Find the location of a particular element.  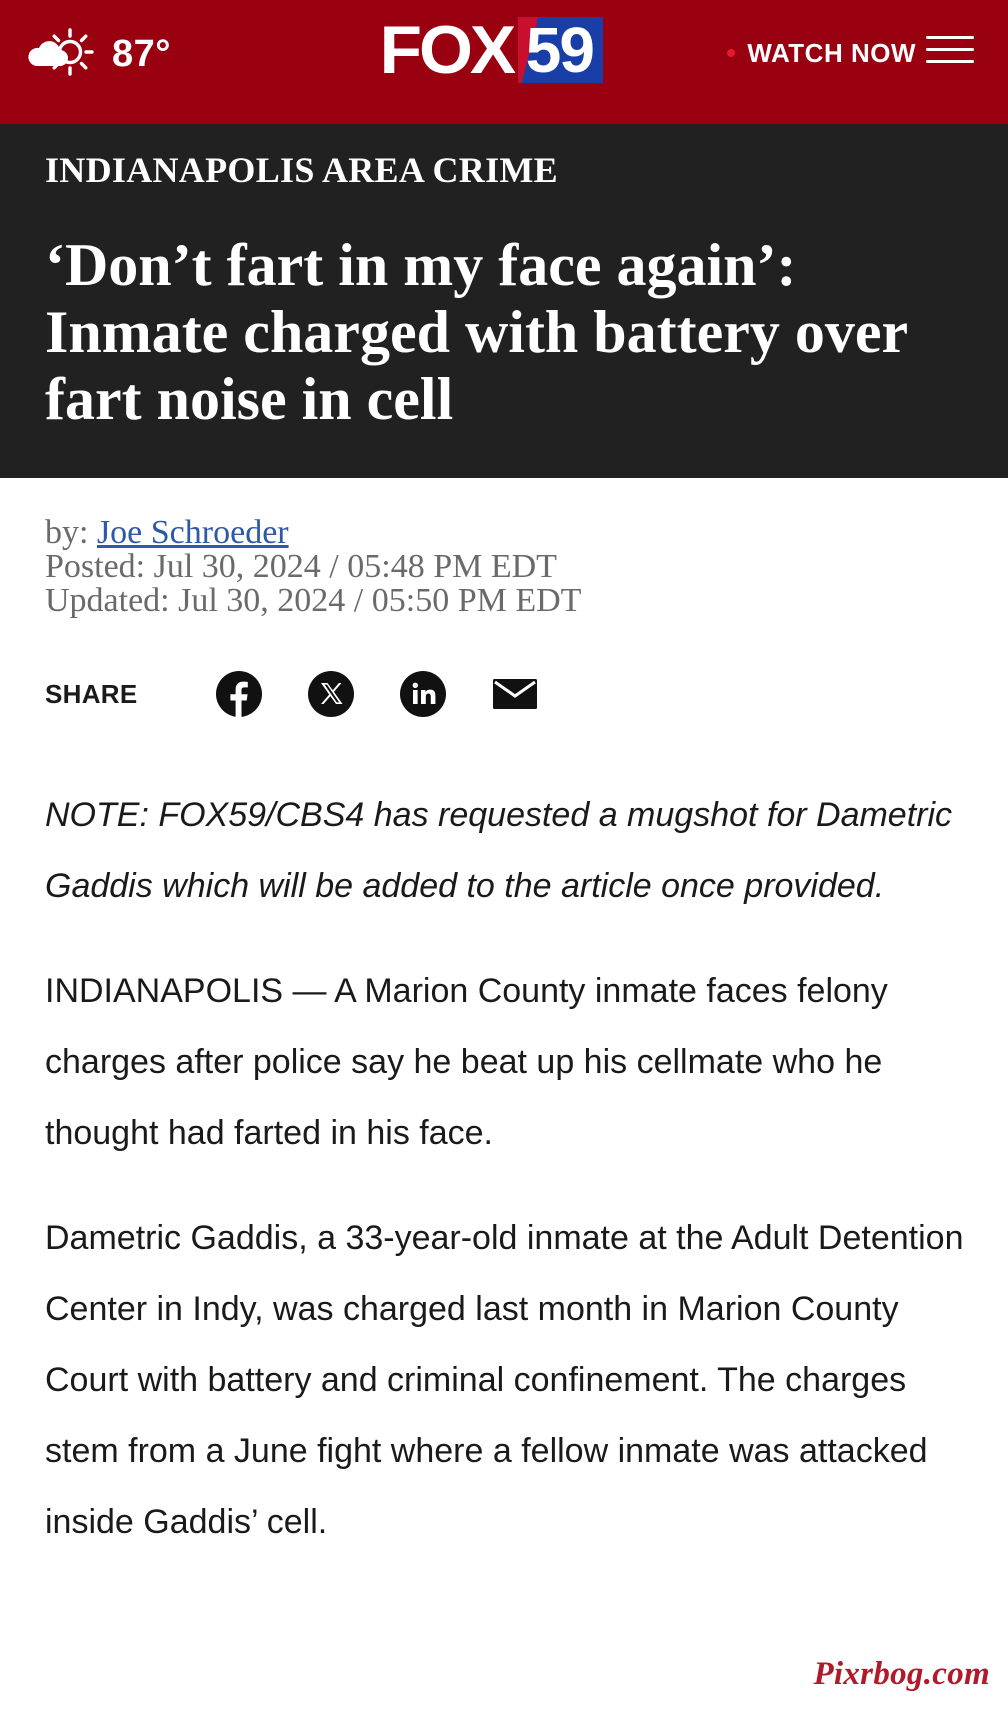

author-link: Joe Schroeder is located at coordinates (193, 532).